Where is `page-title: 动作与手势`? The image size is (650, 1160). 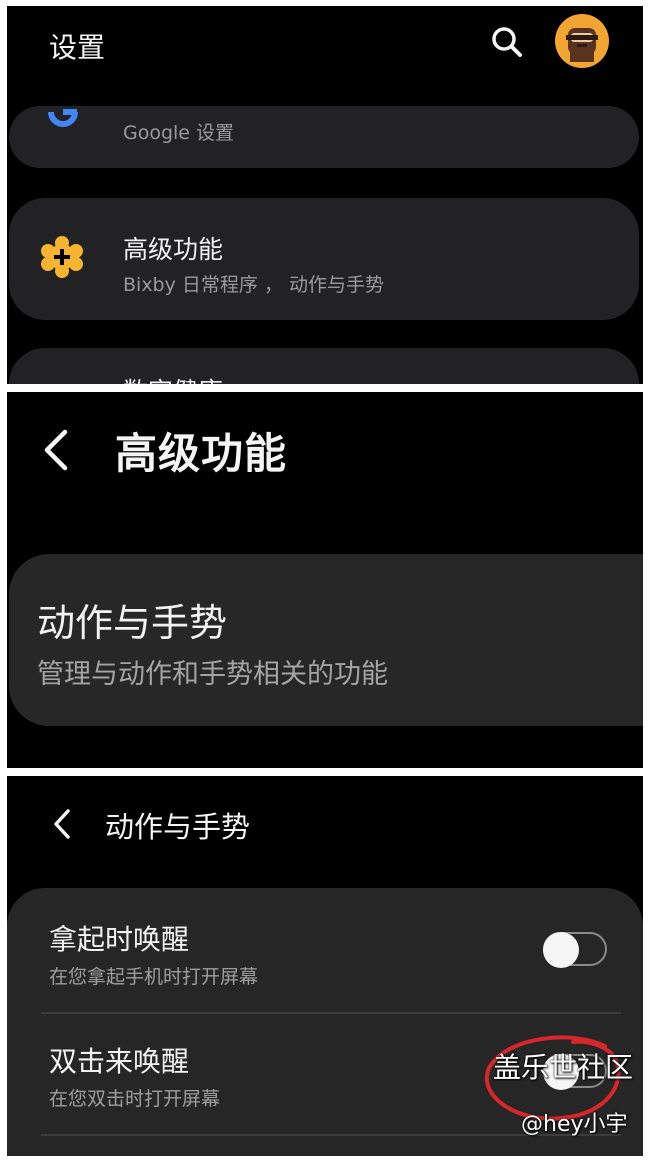
page-title: 动作与手势 is located at coordinates (178, 827).